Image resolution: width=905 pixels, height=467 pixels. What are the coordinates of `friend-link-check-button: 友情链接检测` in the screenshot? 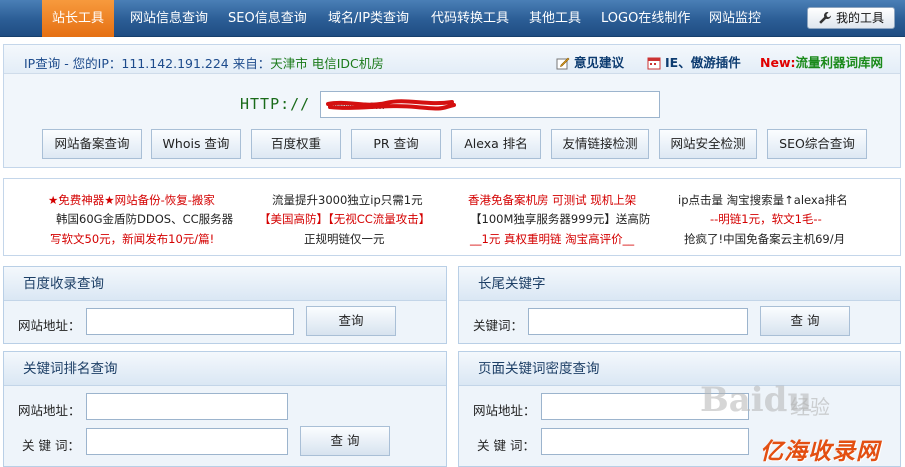 It's located at (600, 144).